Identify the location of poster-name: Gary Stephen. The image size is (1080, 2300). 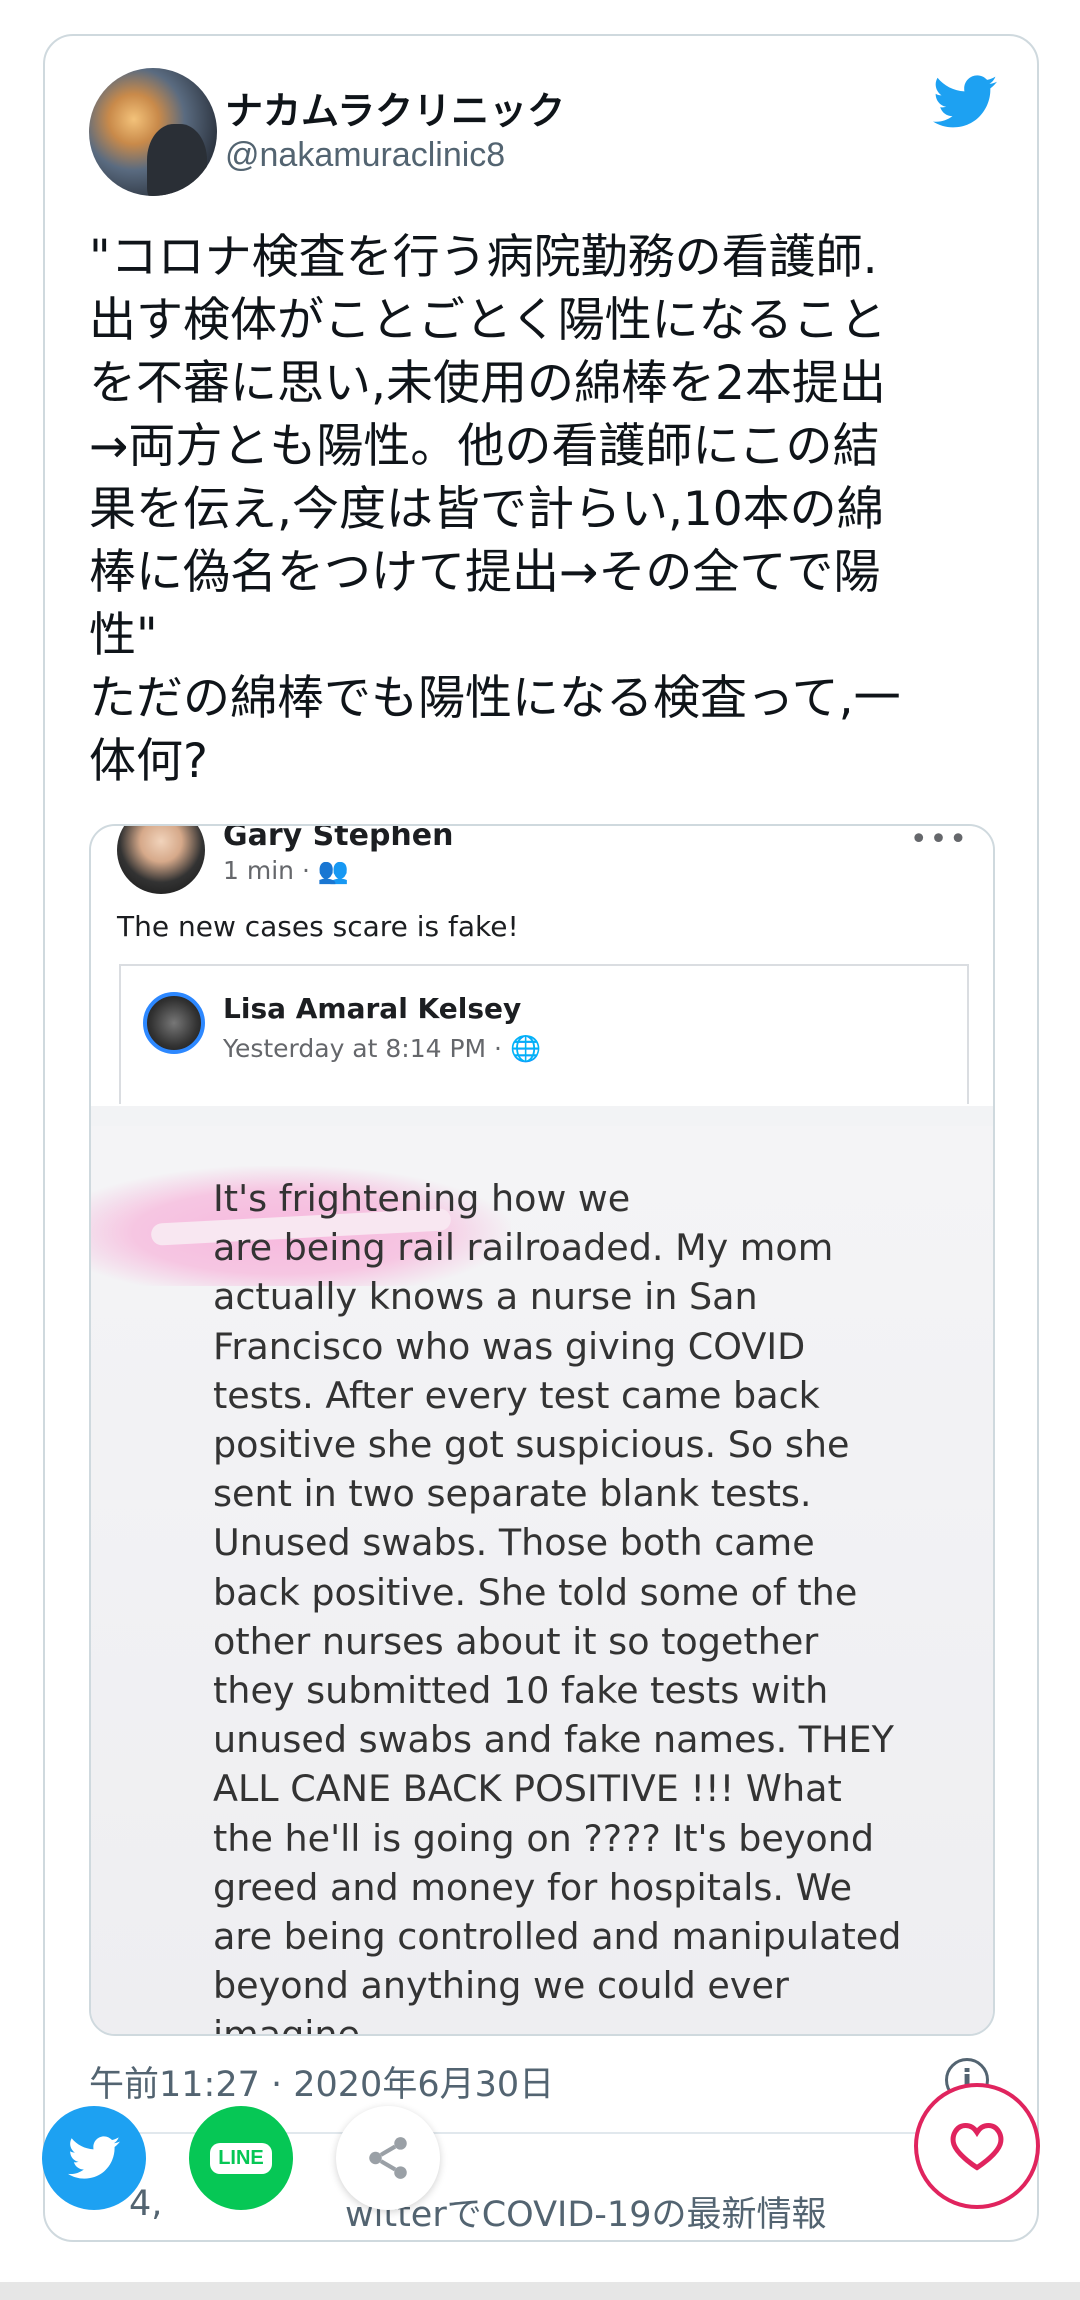
(338, 838).